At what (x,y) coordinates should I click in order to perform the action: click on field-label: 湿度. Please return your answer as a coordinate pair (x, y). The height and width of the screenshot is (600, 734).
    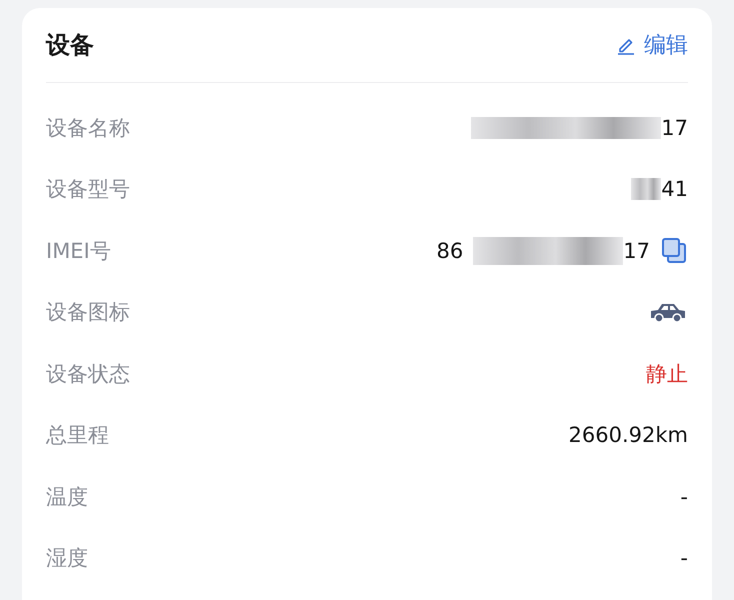
    Looking at the image, I should click on (67, 558).